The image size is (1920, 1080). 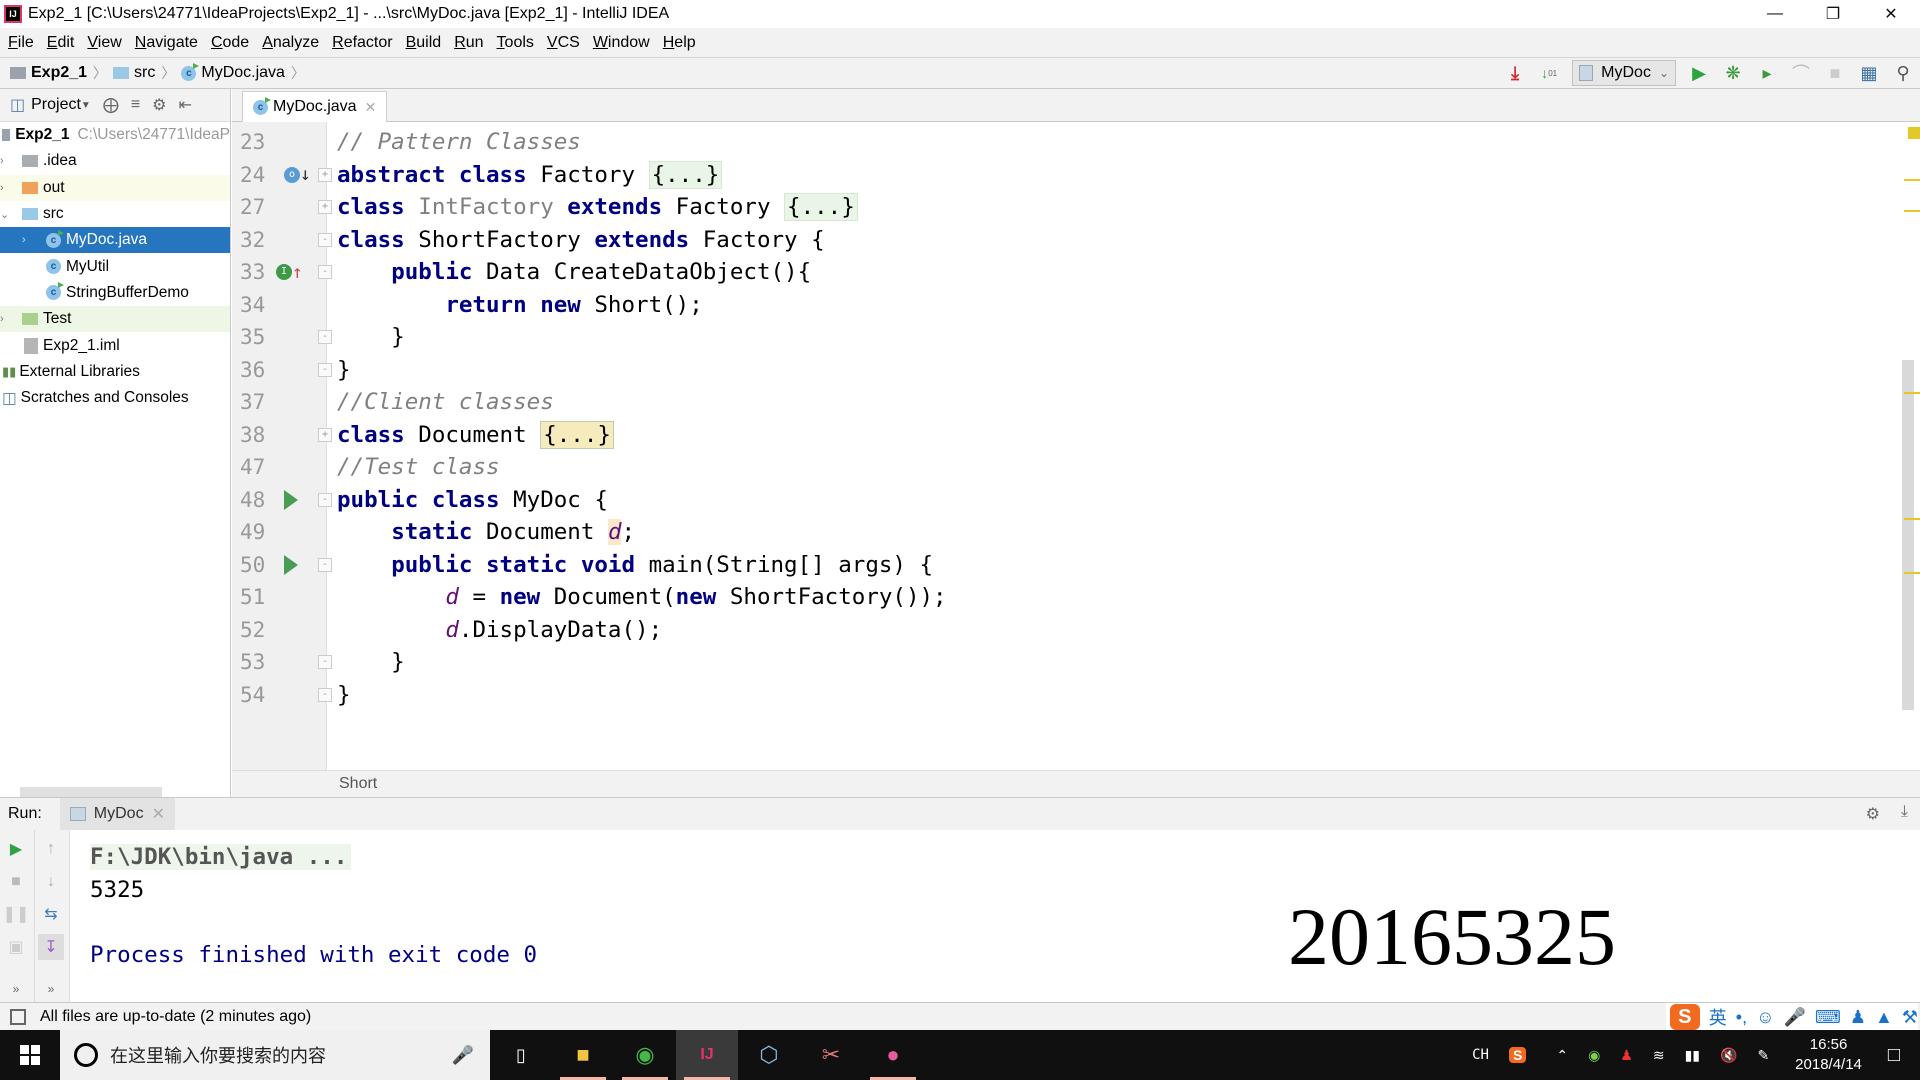 I want to click on browser-tray-icon: ◉, so click(x=1594, y=1055).